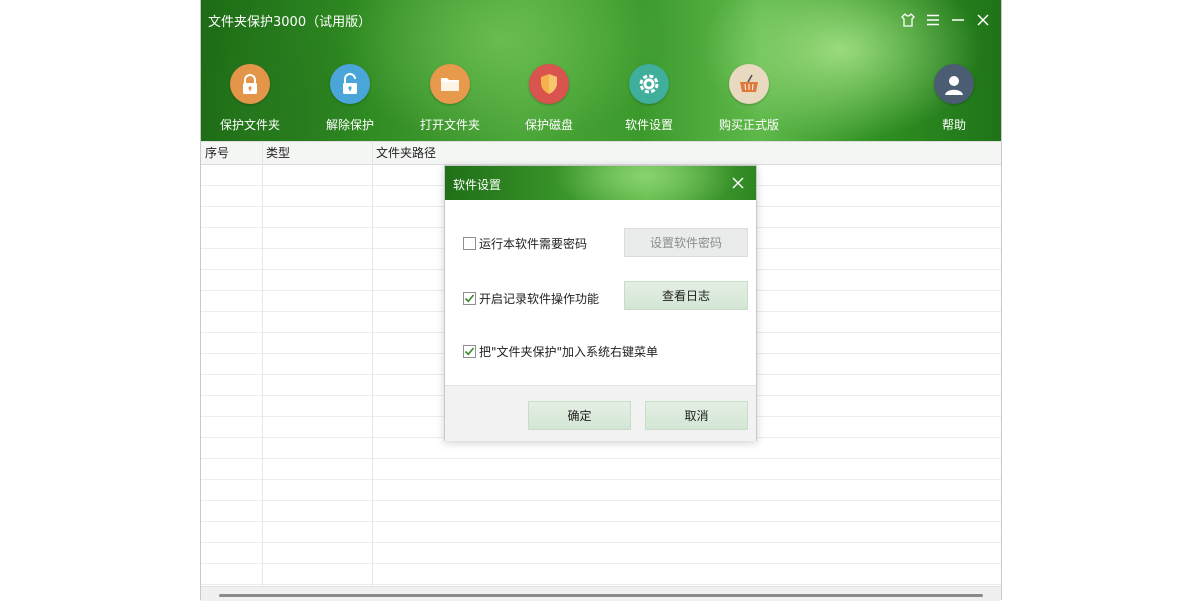  What do you see at coordinates (350, 84) in the screenshot?
I see `lock-open-icon` at bounding box center [350, 84].